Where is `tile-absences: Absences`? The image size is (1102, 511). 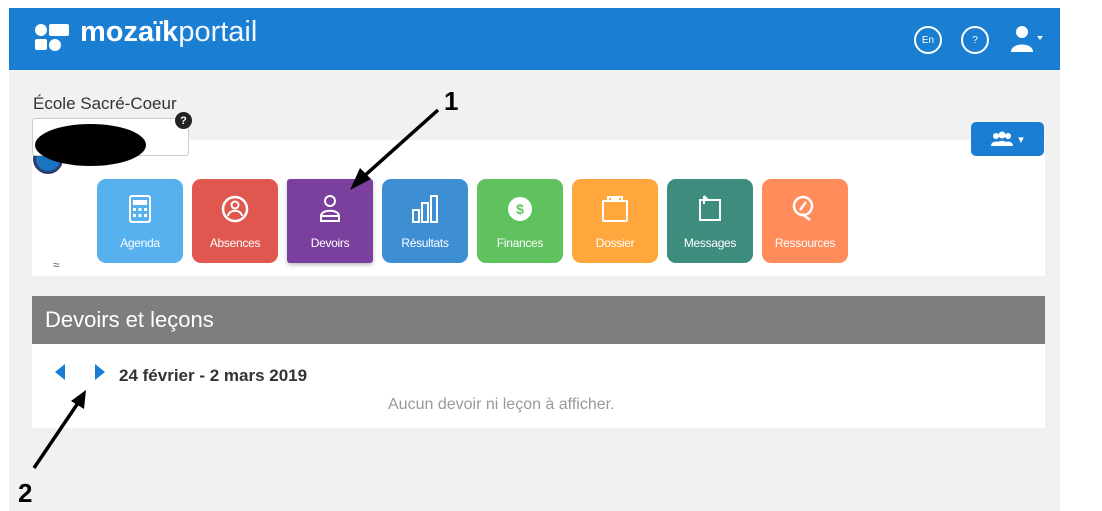 tile-absences: Absences is located at coordinates (235, 221).